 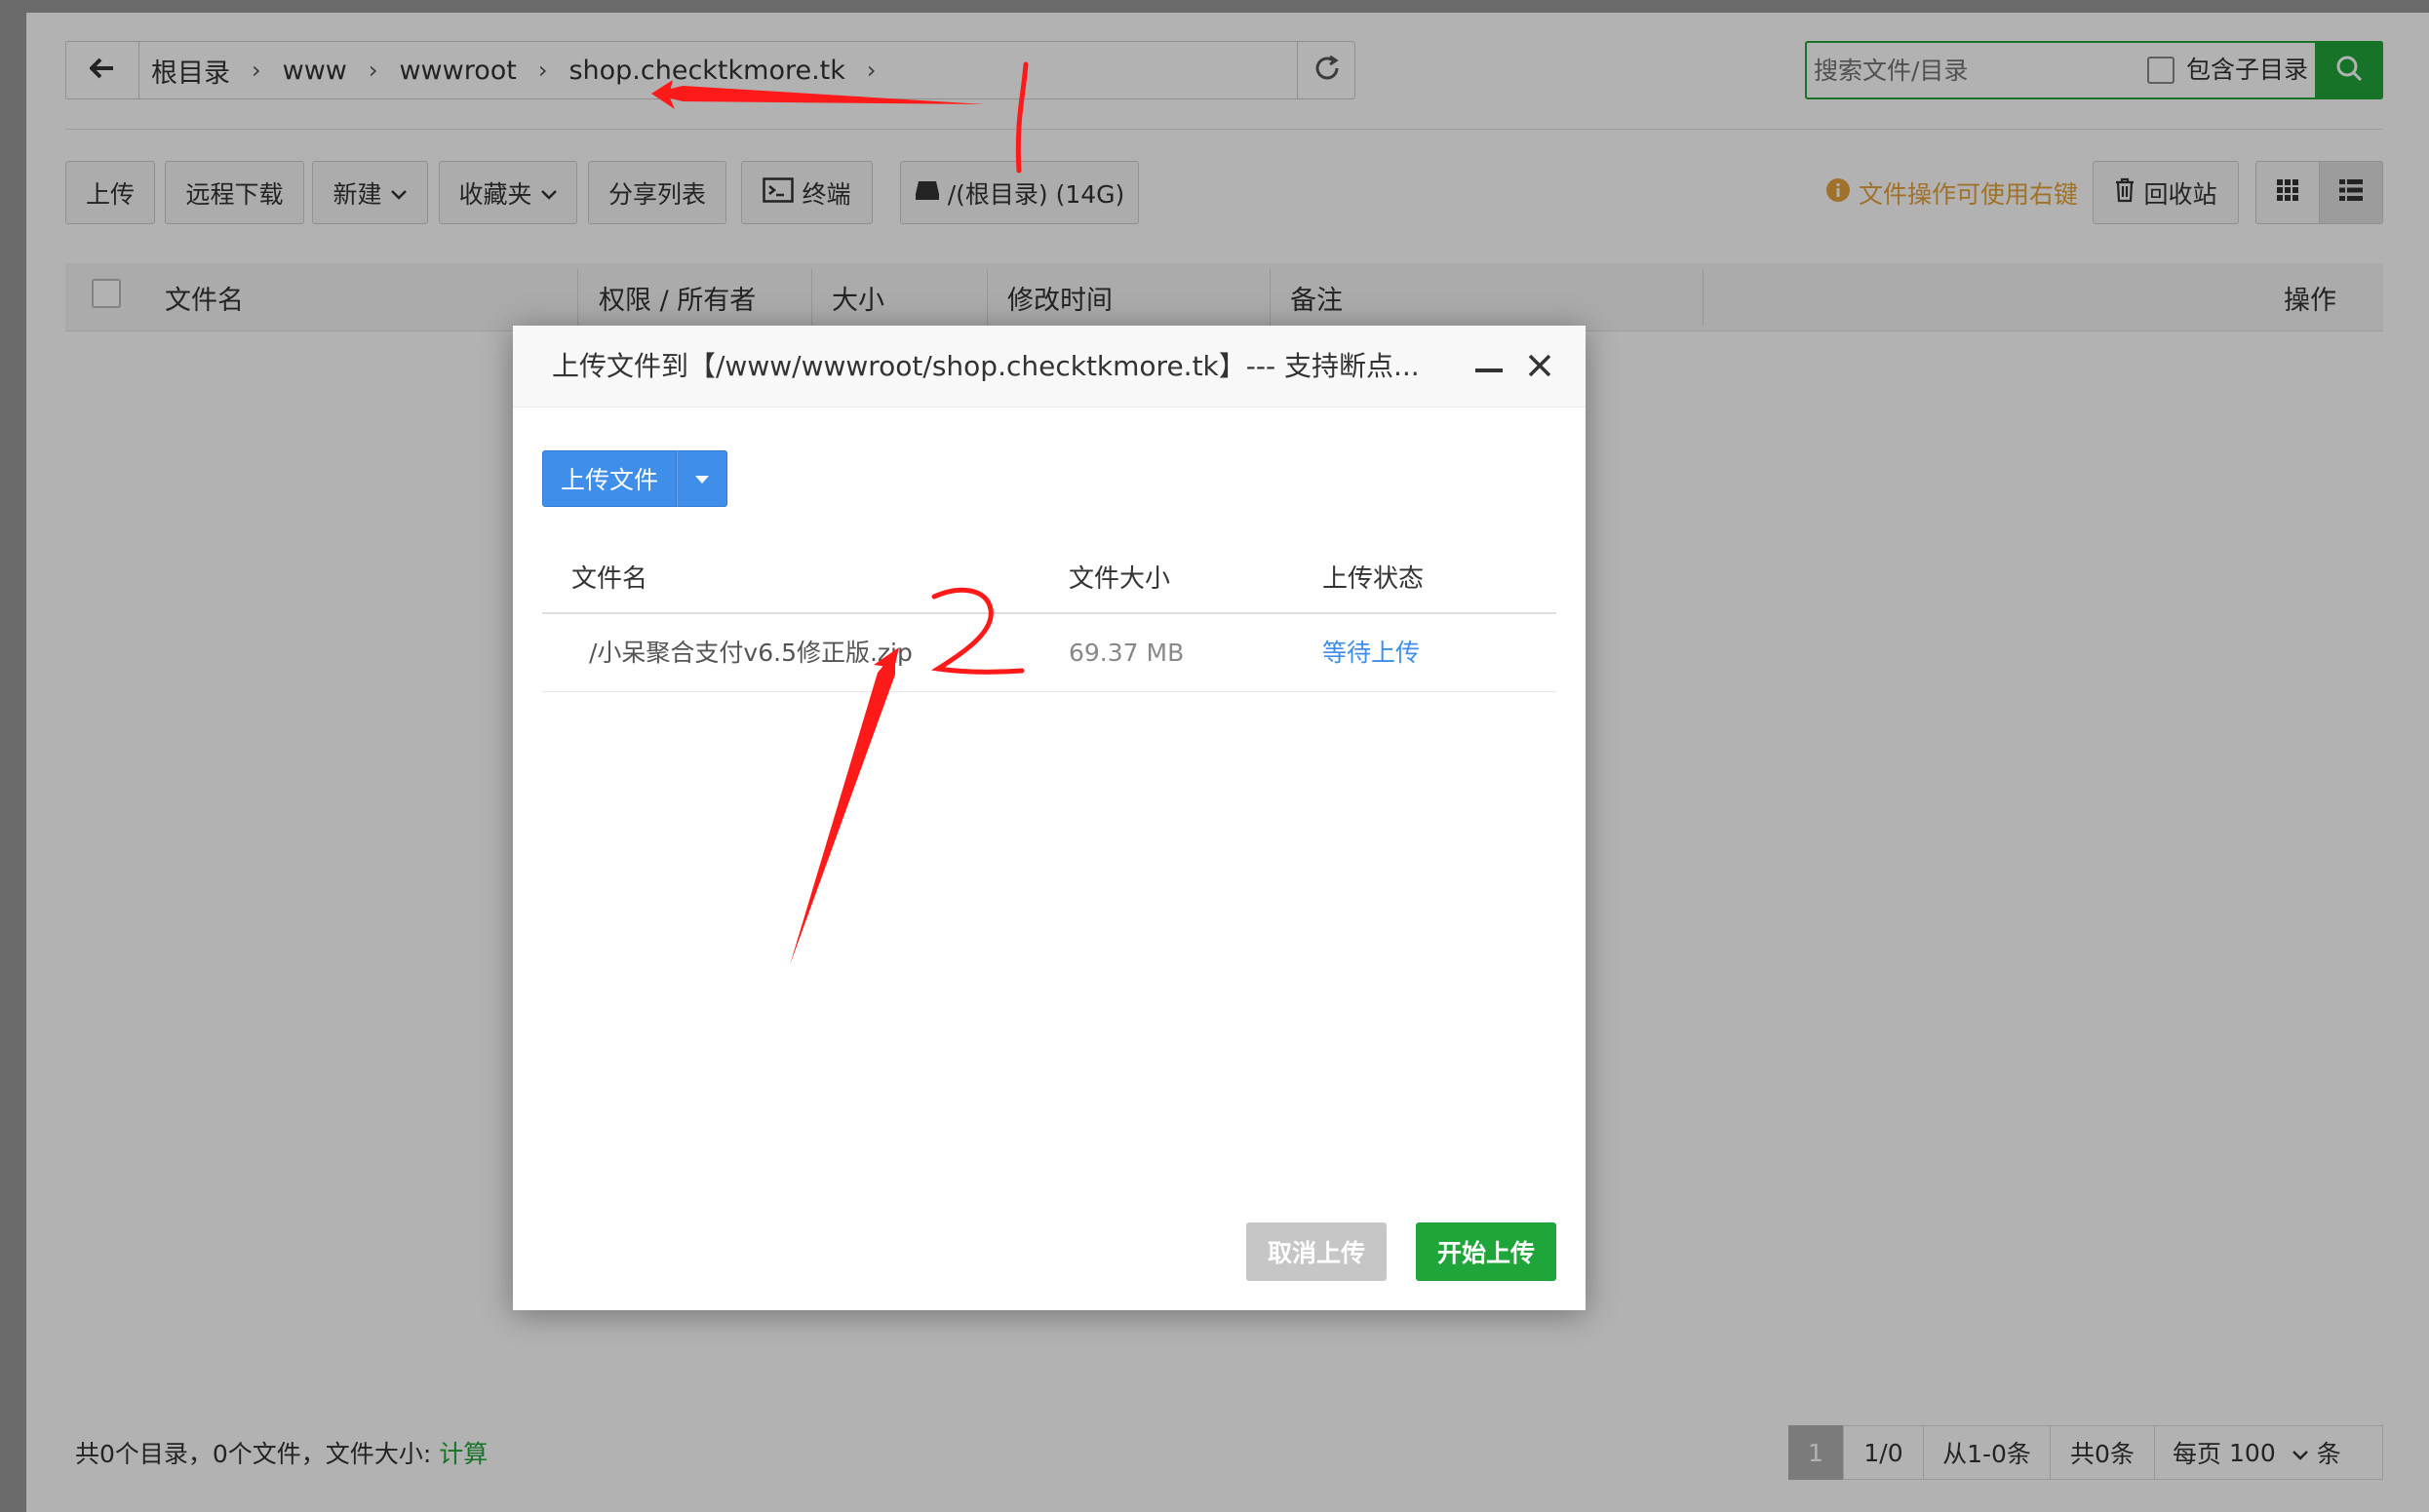 What do you see at coordinates (840, 513) in the screenshot?
I see `annotation-overlay` at bounding box center [840, 513].